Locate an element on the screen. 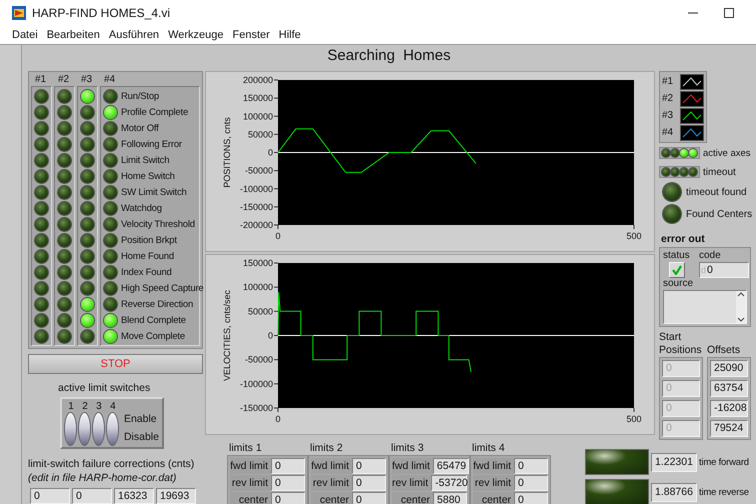  field-label: center is located at coordinates (251, 498).